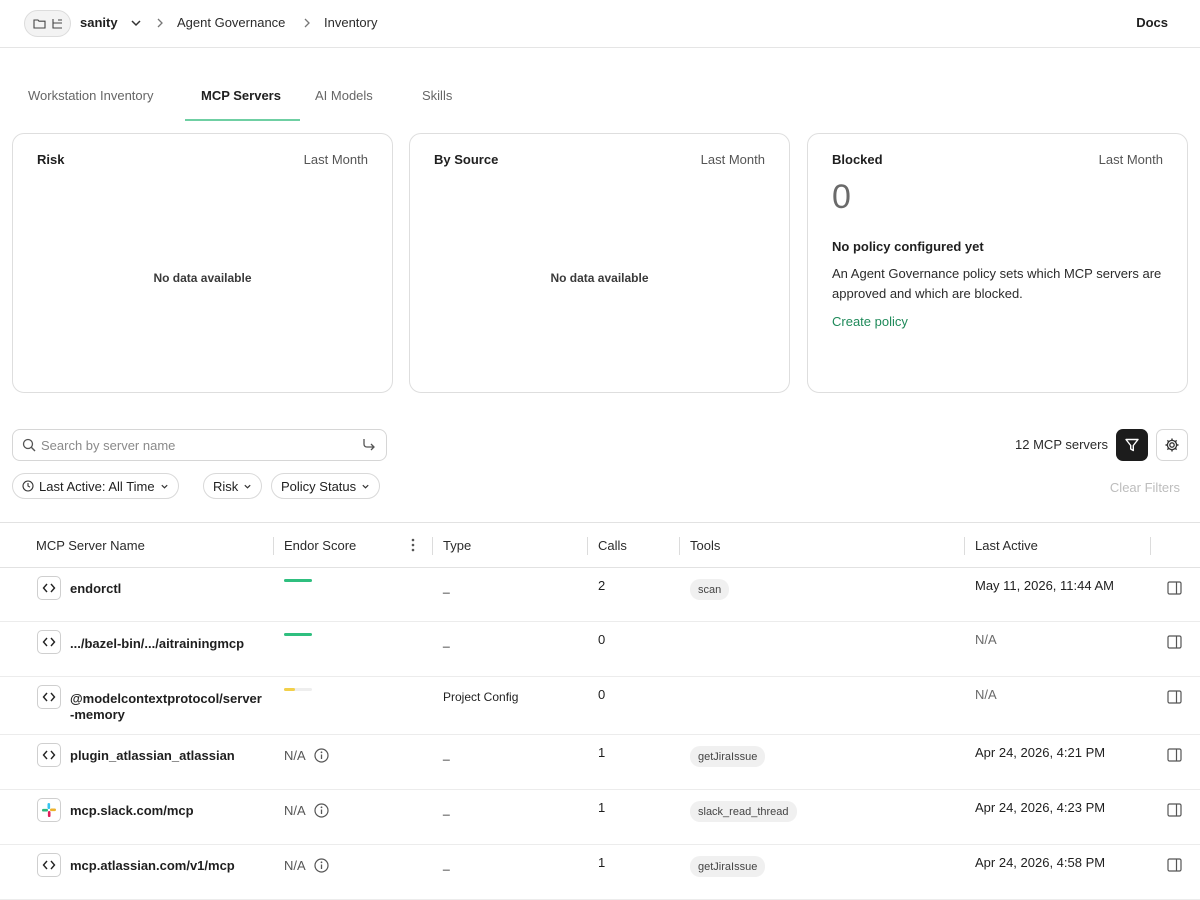  Describe the element at coordinates (56, 23) in the screenshot. I see `hierarchy-icon` at that location.